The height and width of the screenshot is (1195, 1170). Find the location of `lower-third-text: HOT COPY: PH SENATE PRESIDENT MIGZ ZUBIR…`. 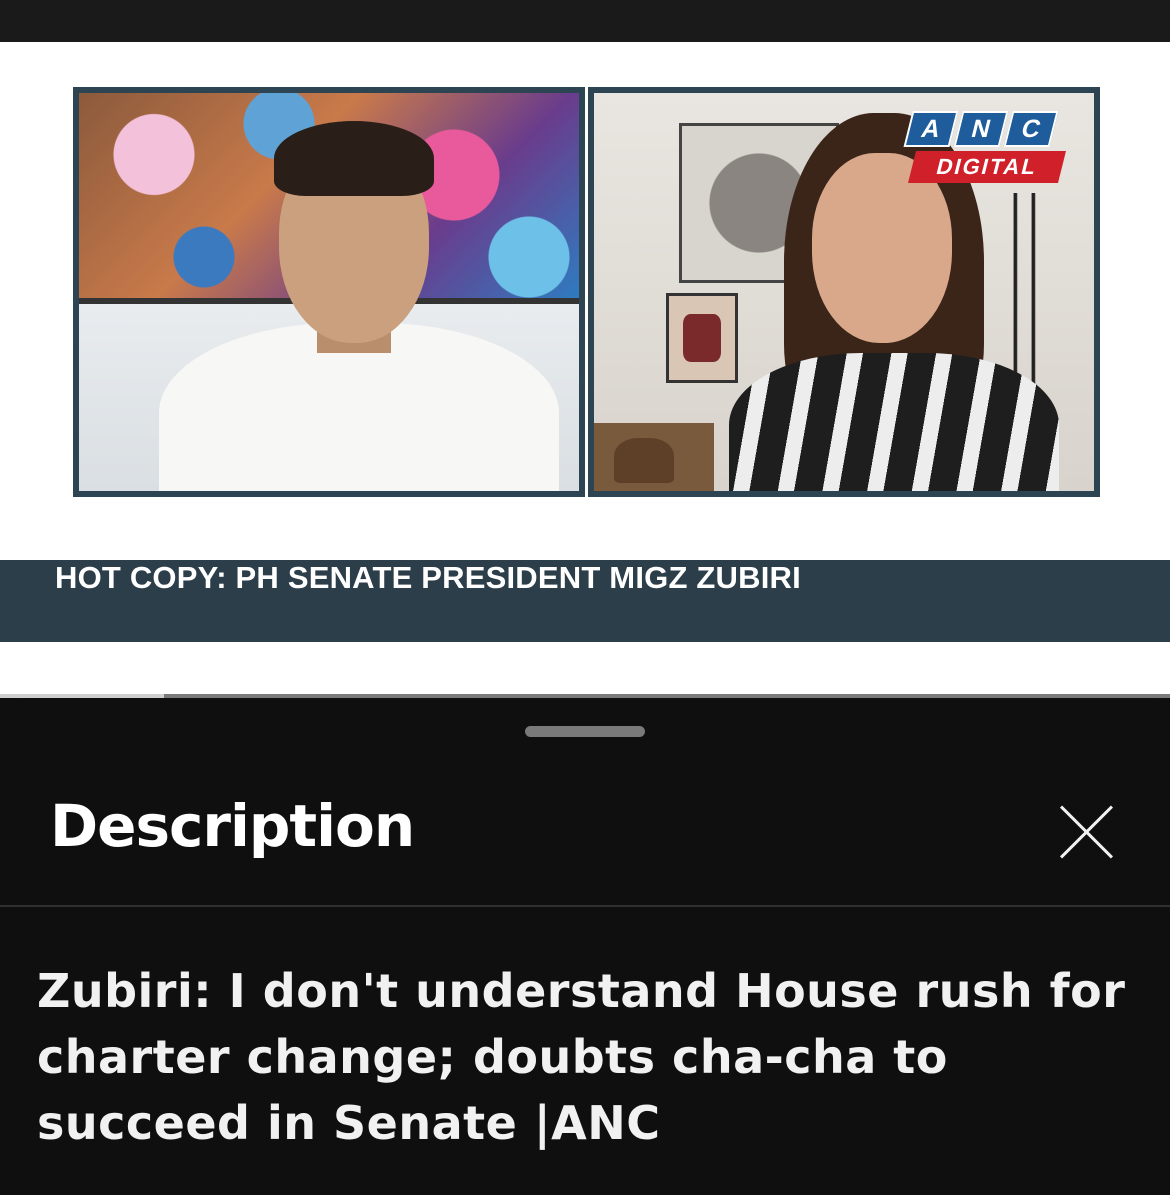

lower-third-text: HOT COPY: PH SENATE PRESIDENT MIGZ ZUBIR… is located at coordinates (428, 577).